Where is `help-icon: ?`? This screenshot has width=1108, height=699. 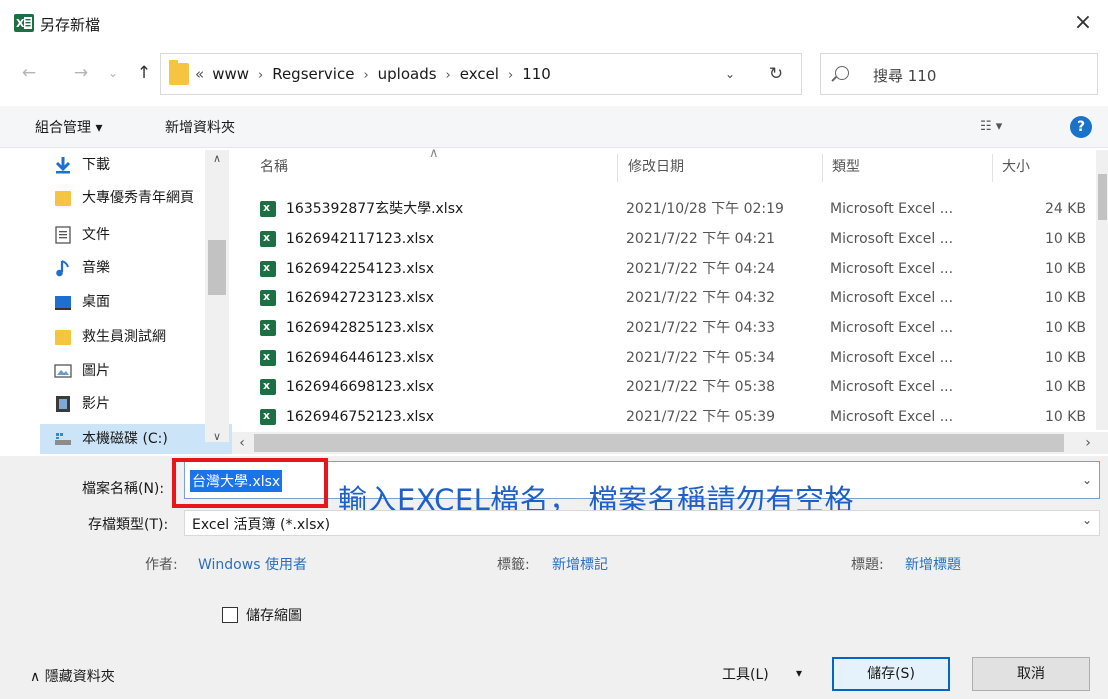
help-icon: ? is located at coordinates (1081, 127).